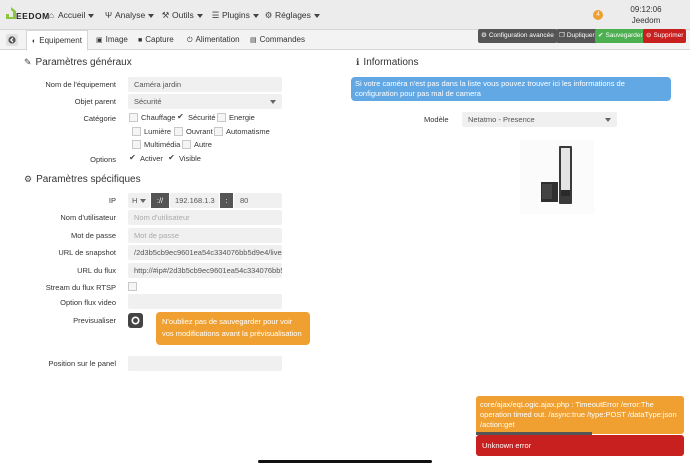 The height and width of the screenshot is (466, 690). Describe the element at coordinates (156, 144) in the screenshot. I see `category-multimedia: Multimédia` at that location.